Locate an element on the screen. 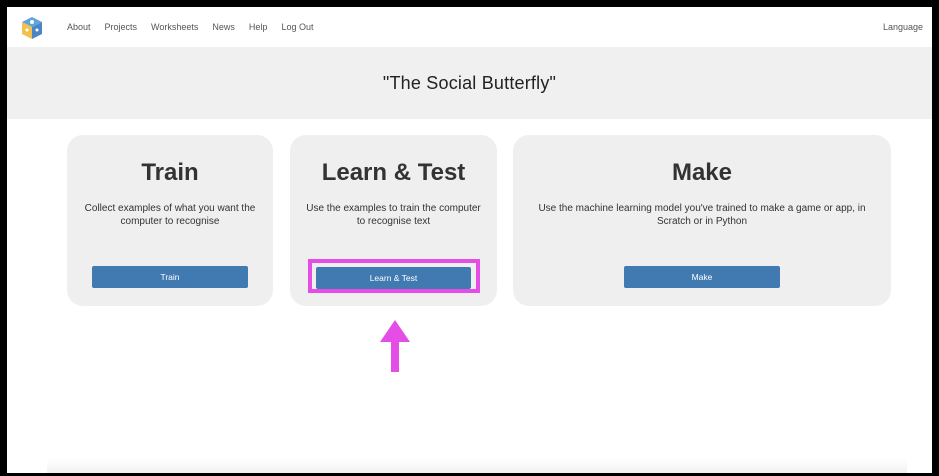 The width and height of the screenshot is (939, 476). highlight-box is located at coordinates (394, 276).